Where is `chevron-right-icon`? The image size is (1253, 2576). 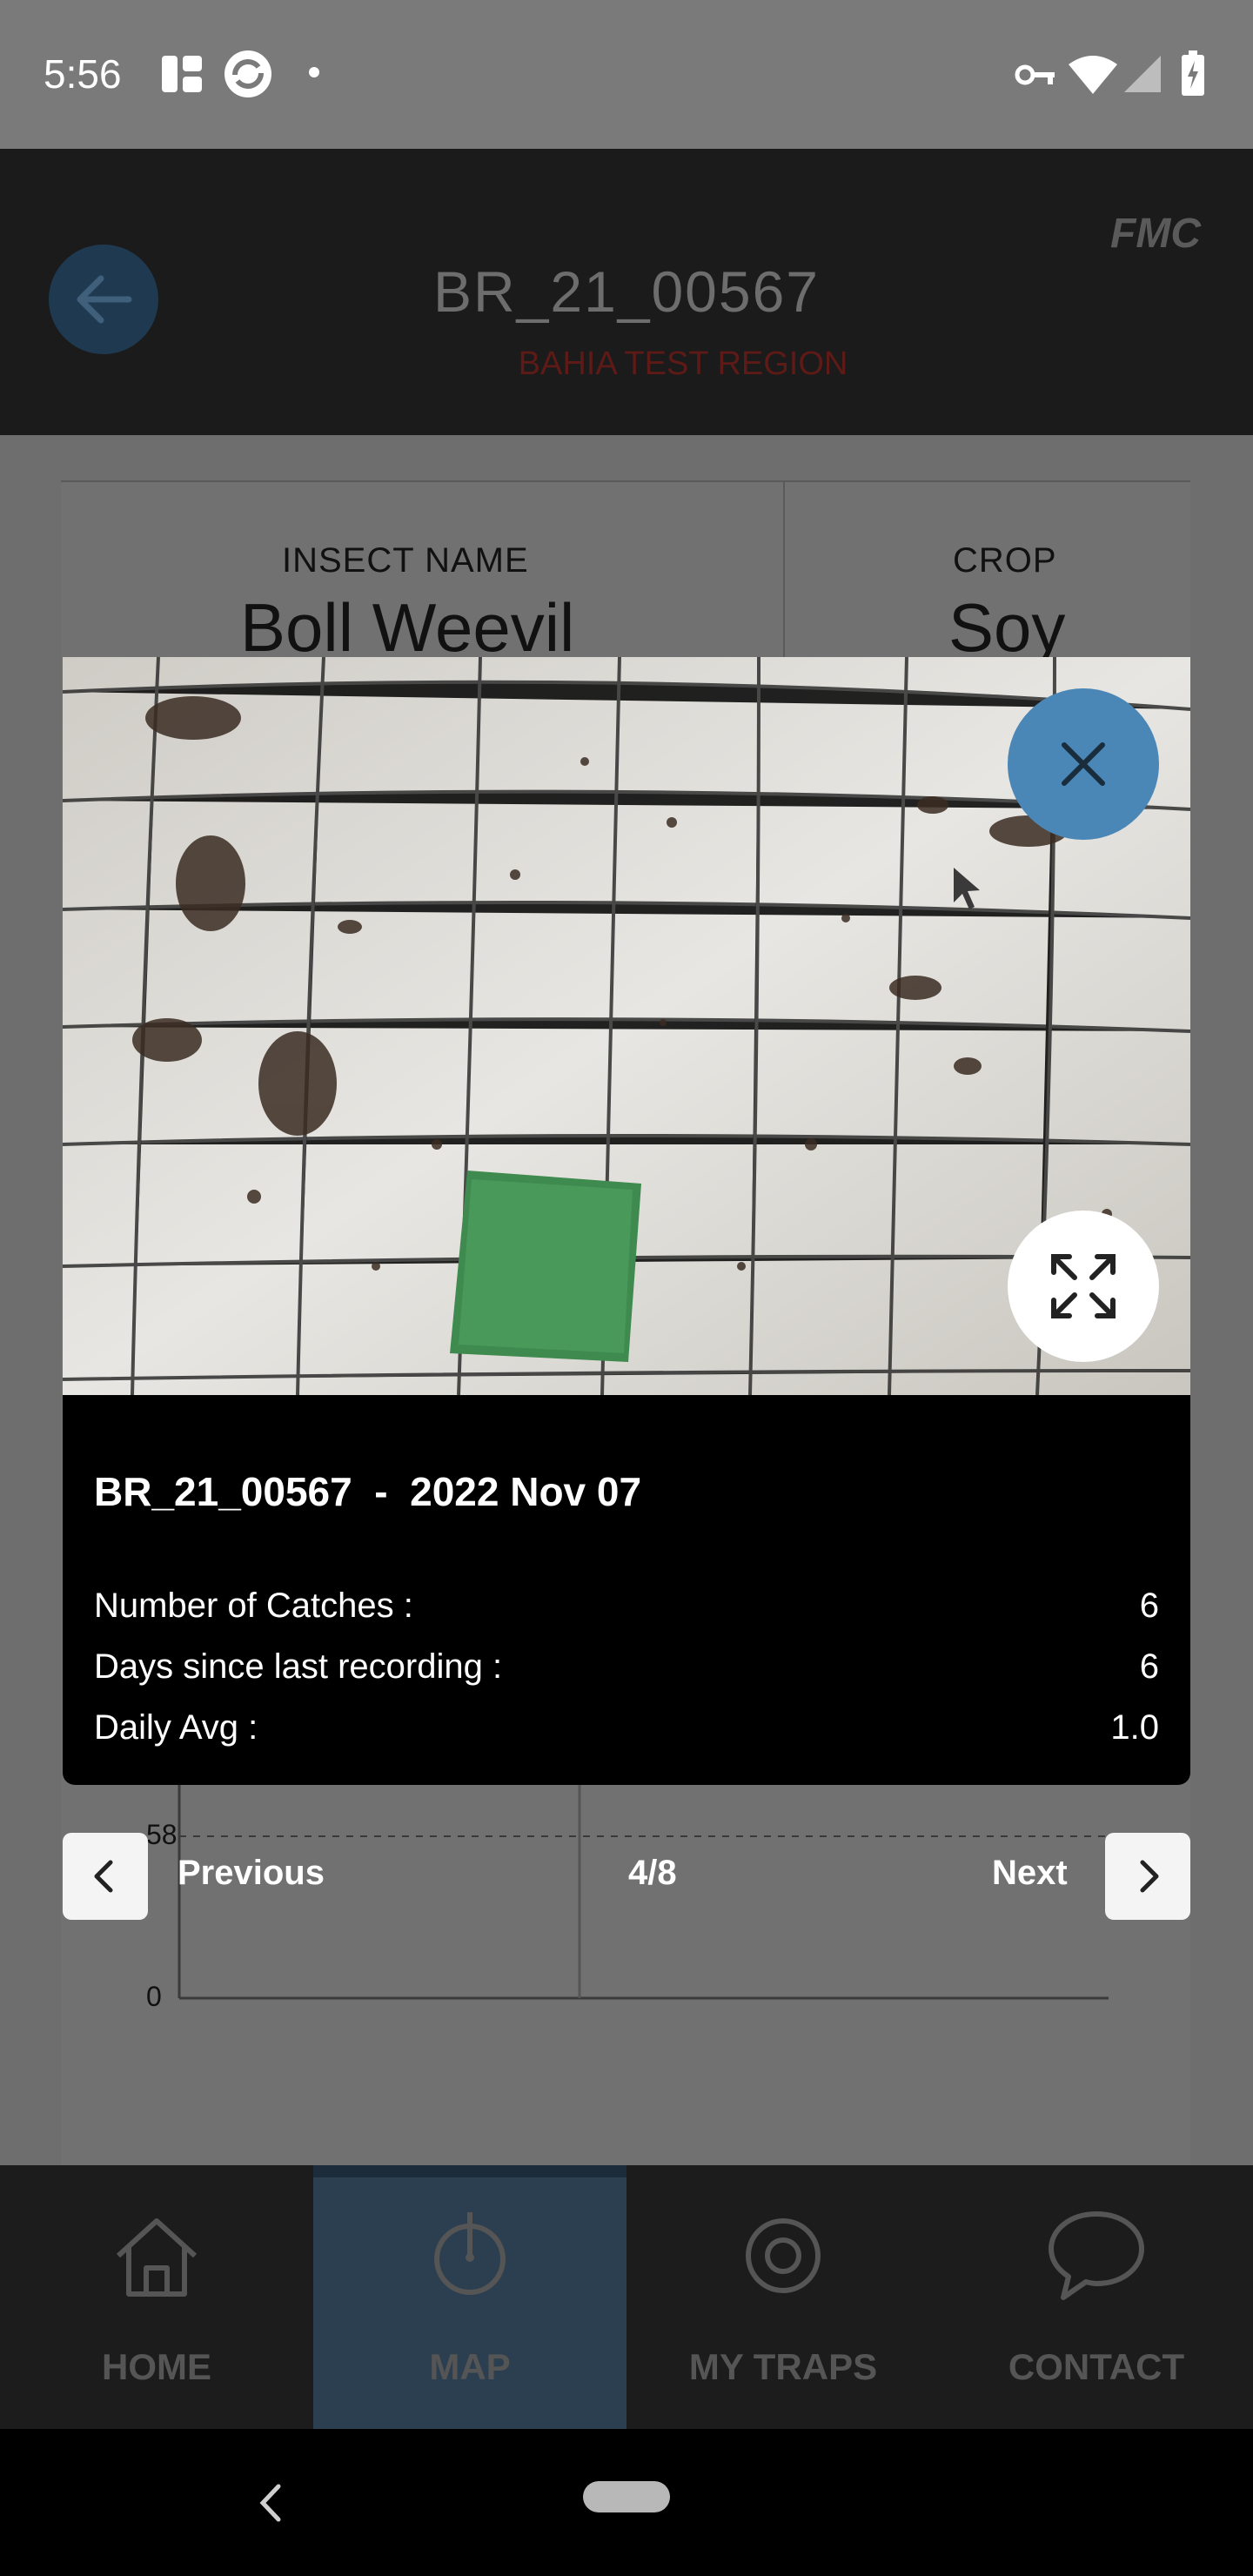
chevron-right-icon is located at coordinates (1149, 1876).